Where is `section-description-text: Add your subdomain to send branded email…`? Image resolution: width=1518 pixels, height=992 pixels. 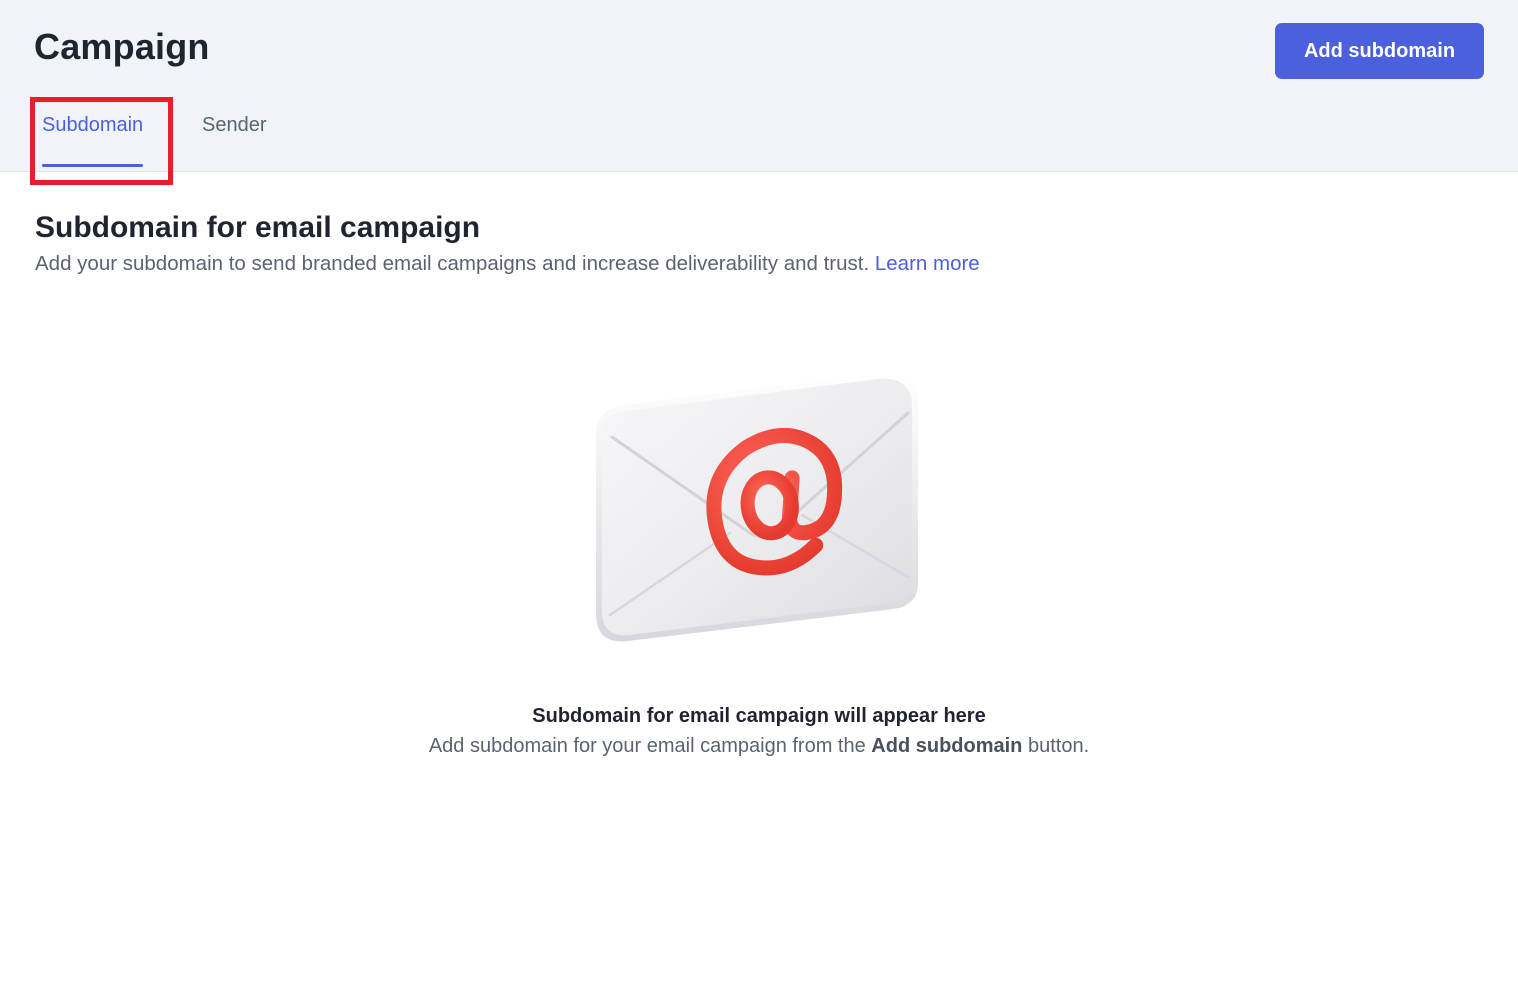 section-description-text: Add your subdomain to send branded email… is located at coordinates (452, 263).